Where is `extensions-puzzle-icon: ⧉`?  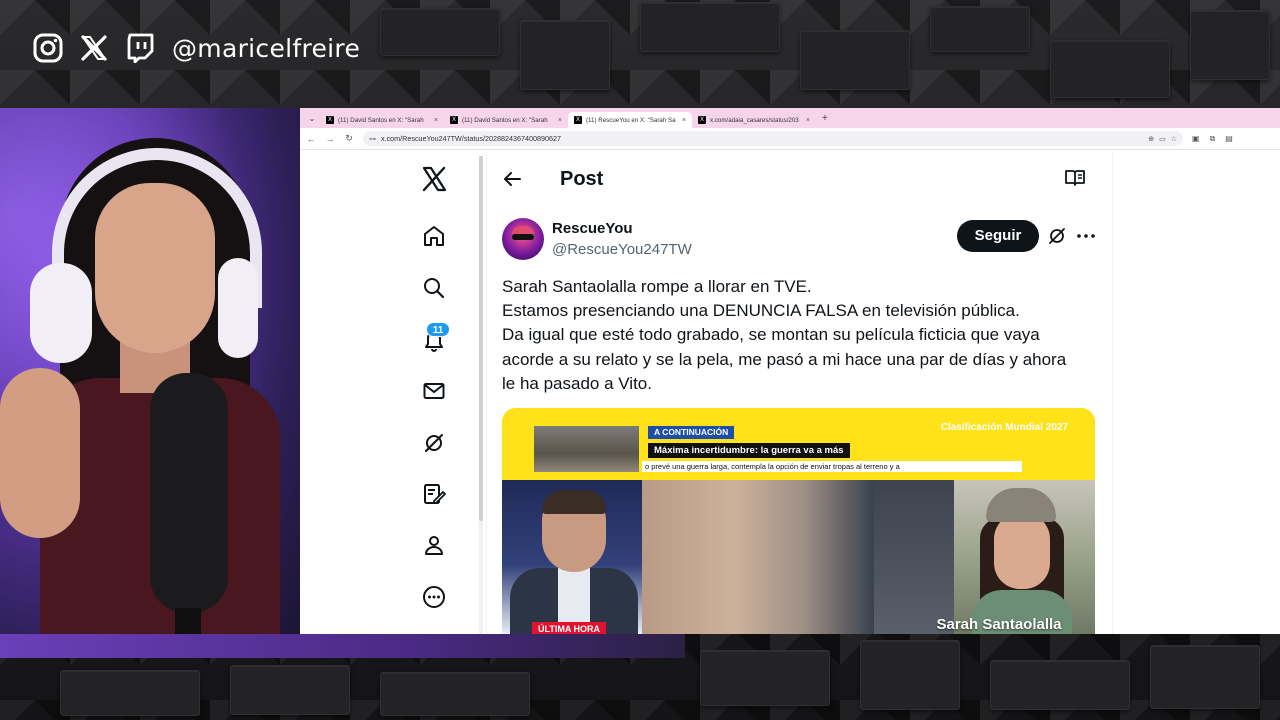
extensions-puzzle-icon: ⧉ is located at coordinates (1213, 139).